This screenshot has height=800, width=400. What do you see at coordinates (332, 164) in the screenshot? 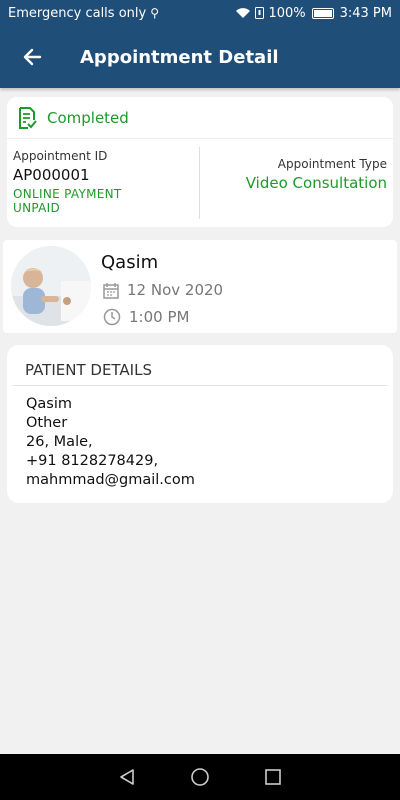
I see `appointment-type-label: Appointment Type` at bounding box center [332, 164].